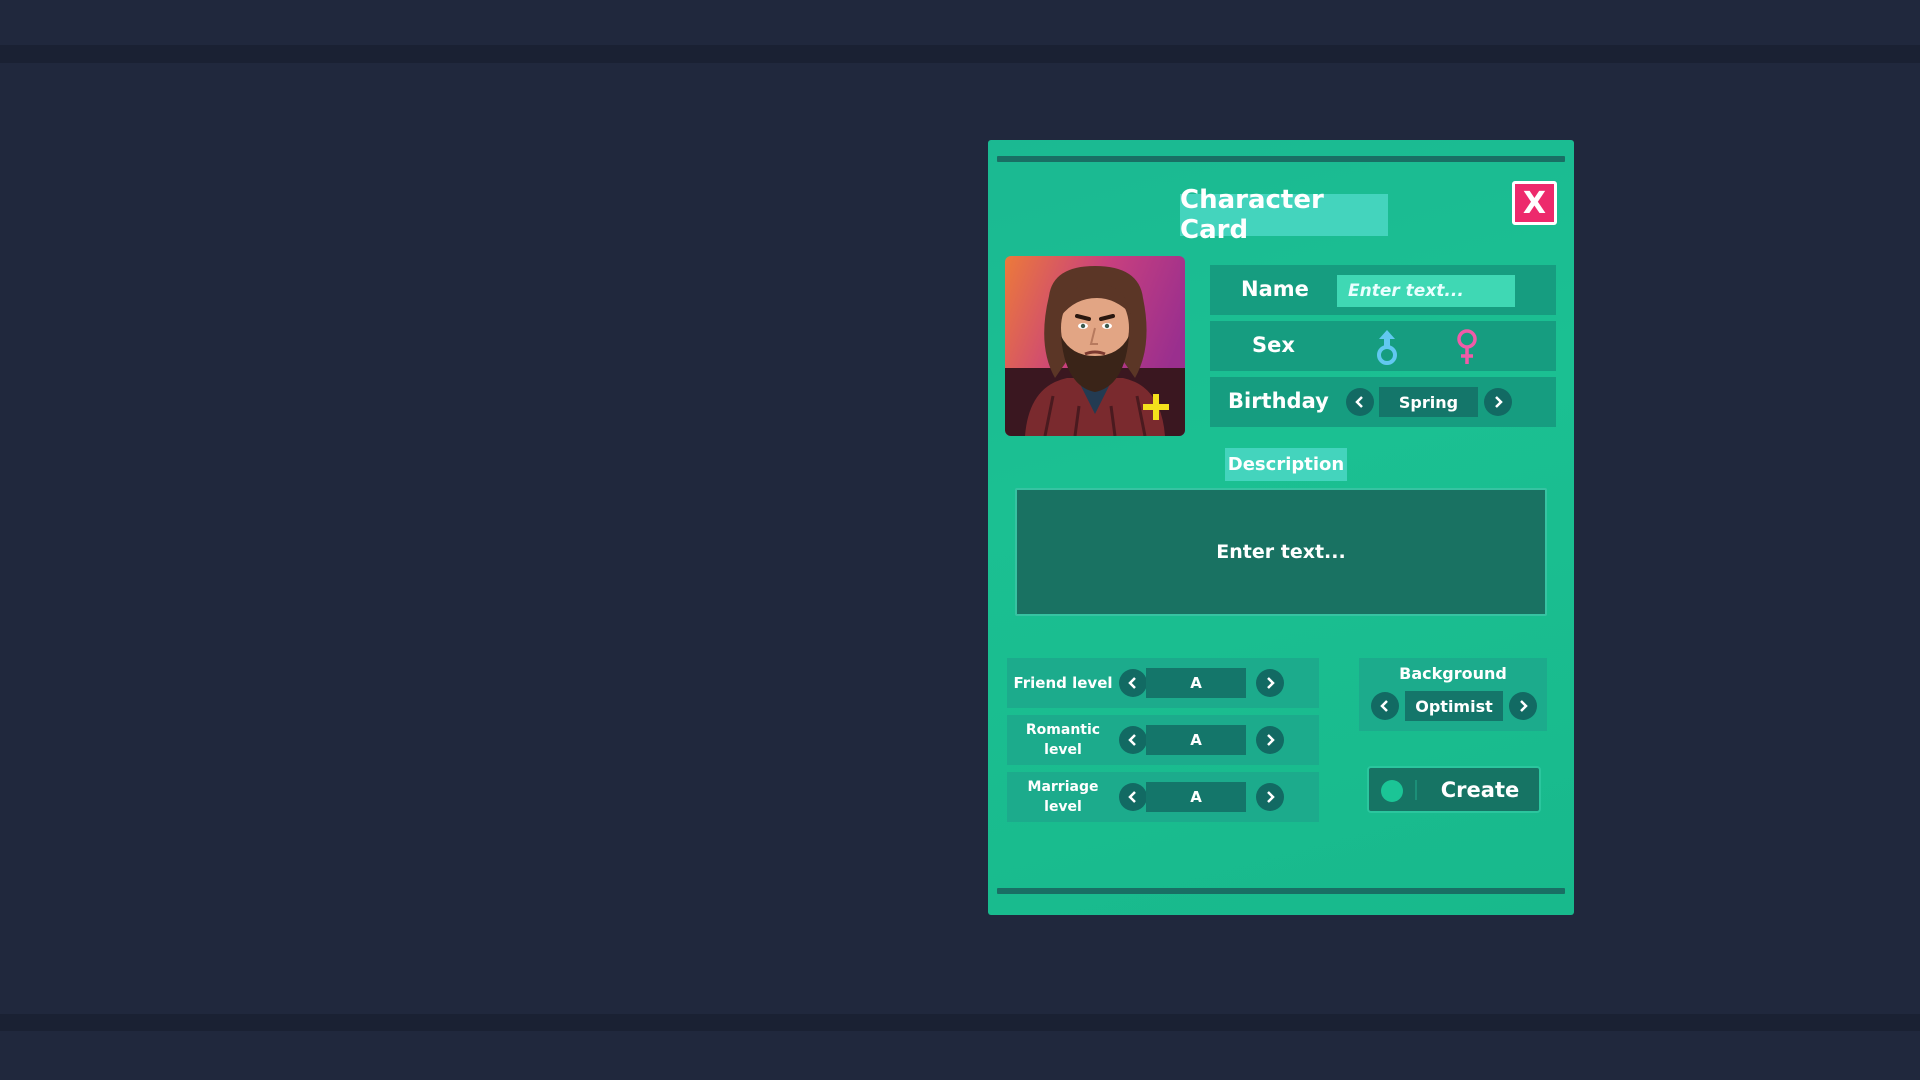 This screenshot has width=1920, height=1080. I want to click on card-bottom-divider, so click(1281, 891).